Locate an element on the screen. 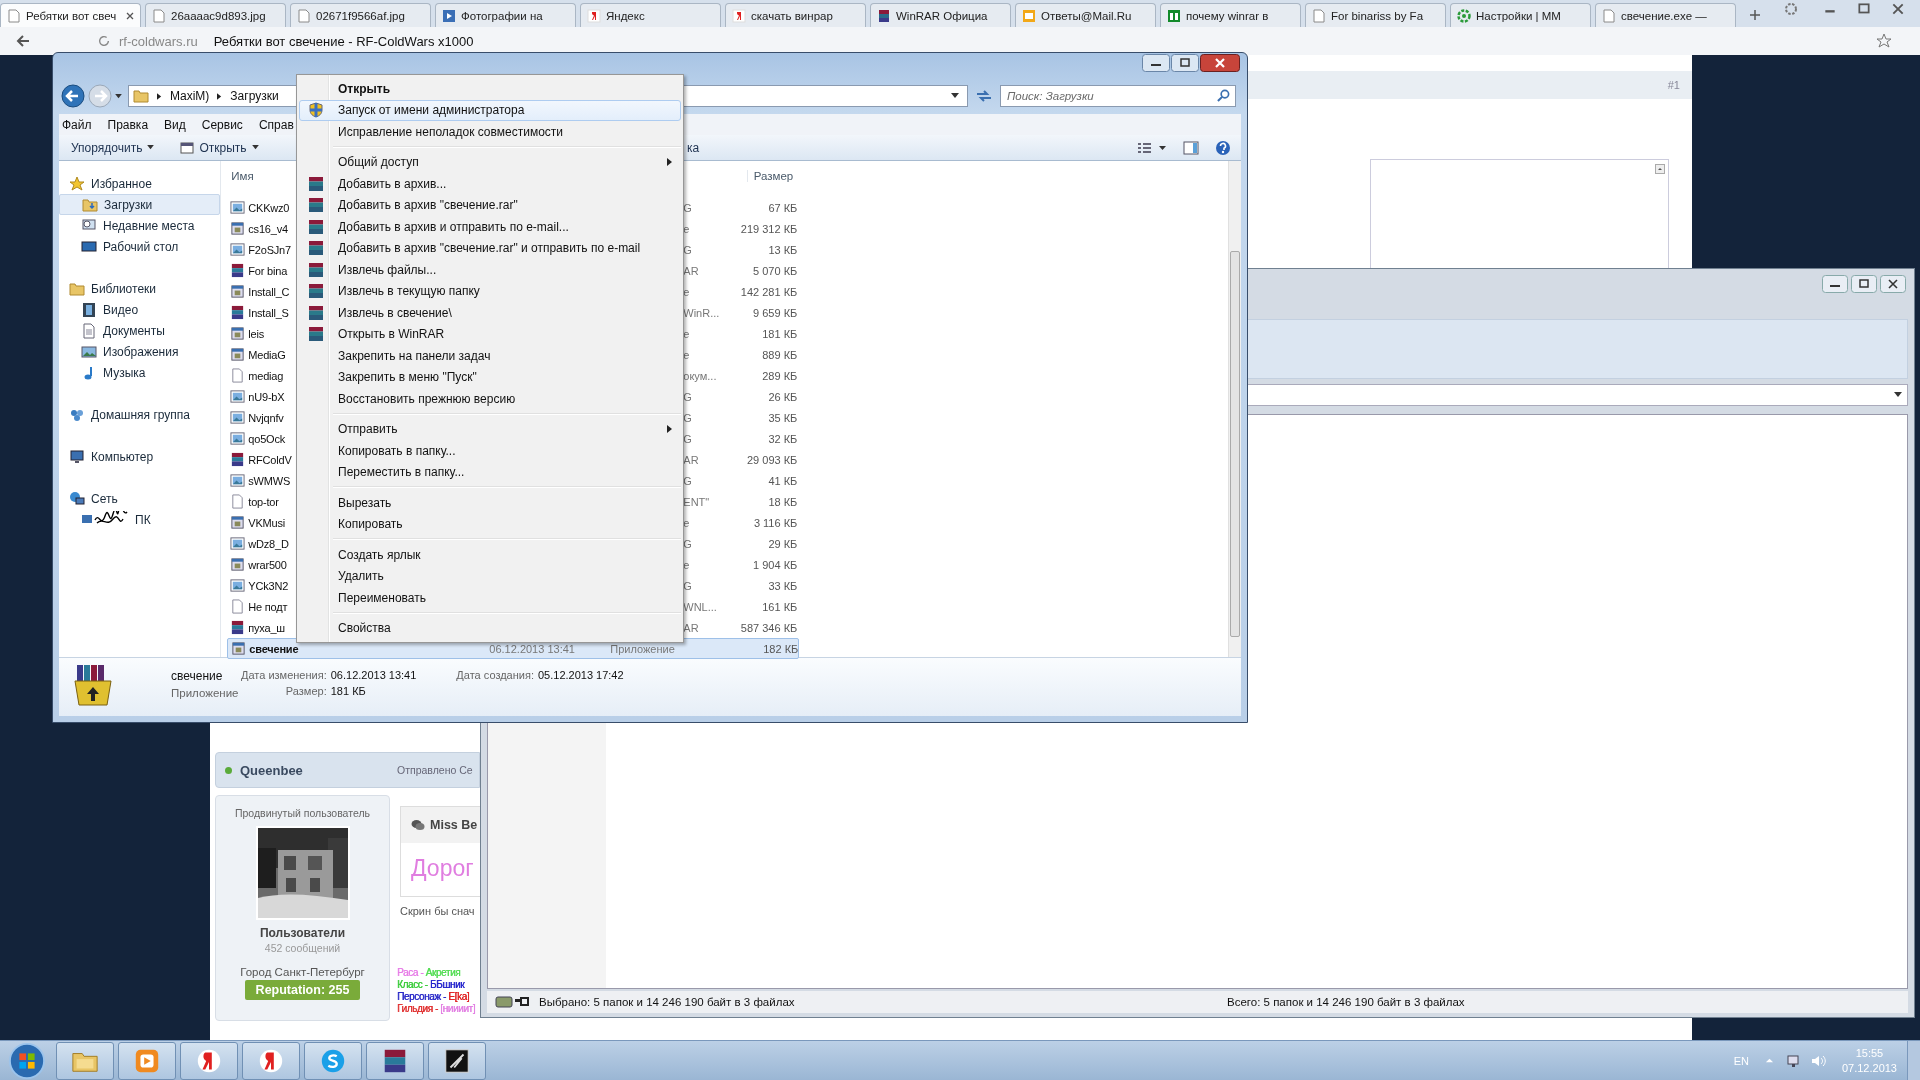  file-name: Install_C is located at coordinates (269, 291).